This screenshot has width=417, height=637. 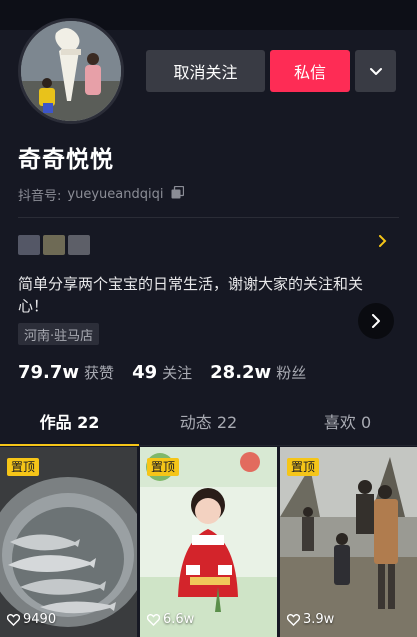 What do you see at coordinates (241, 372) in the screenshot?
I see `stat-value: 28.2w` at bounding box center [241, 372].